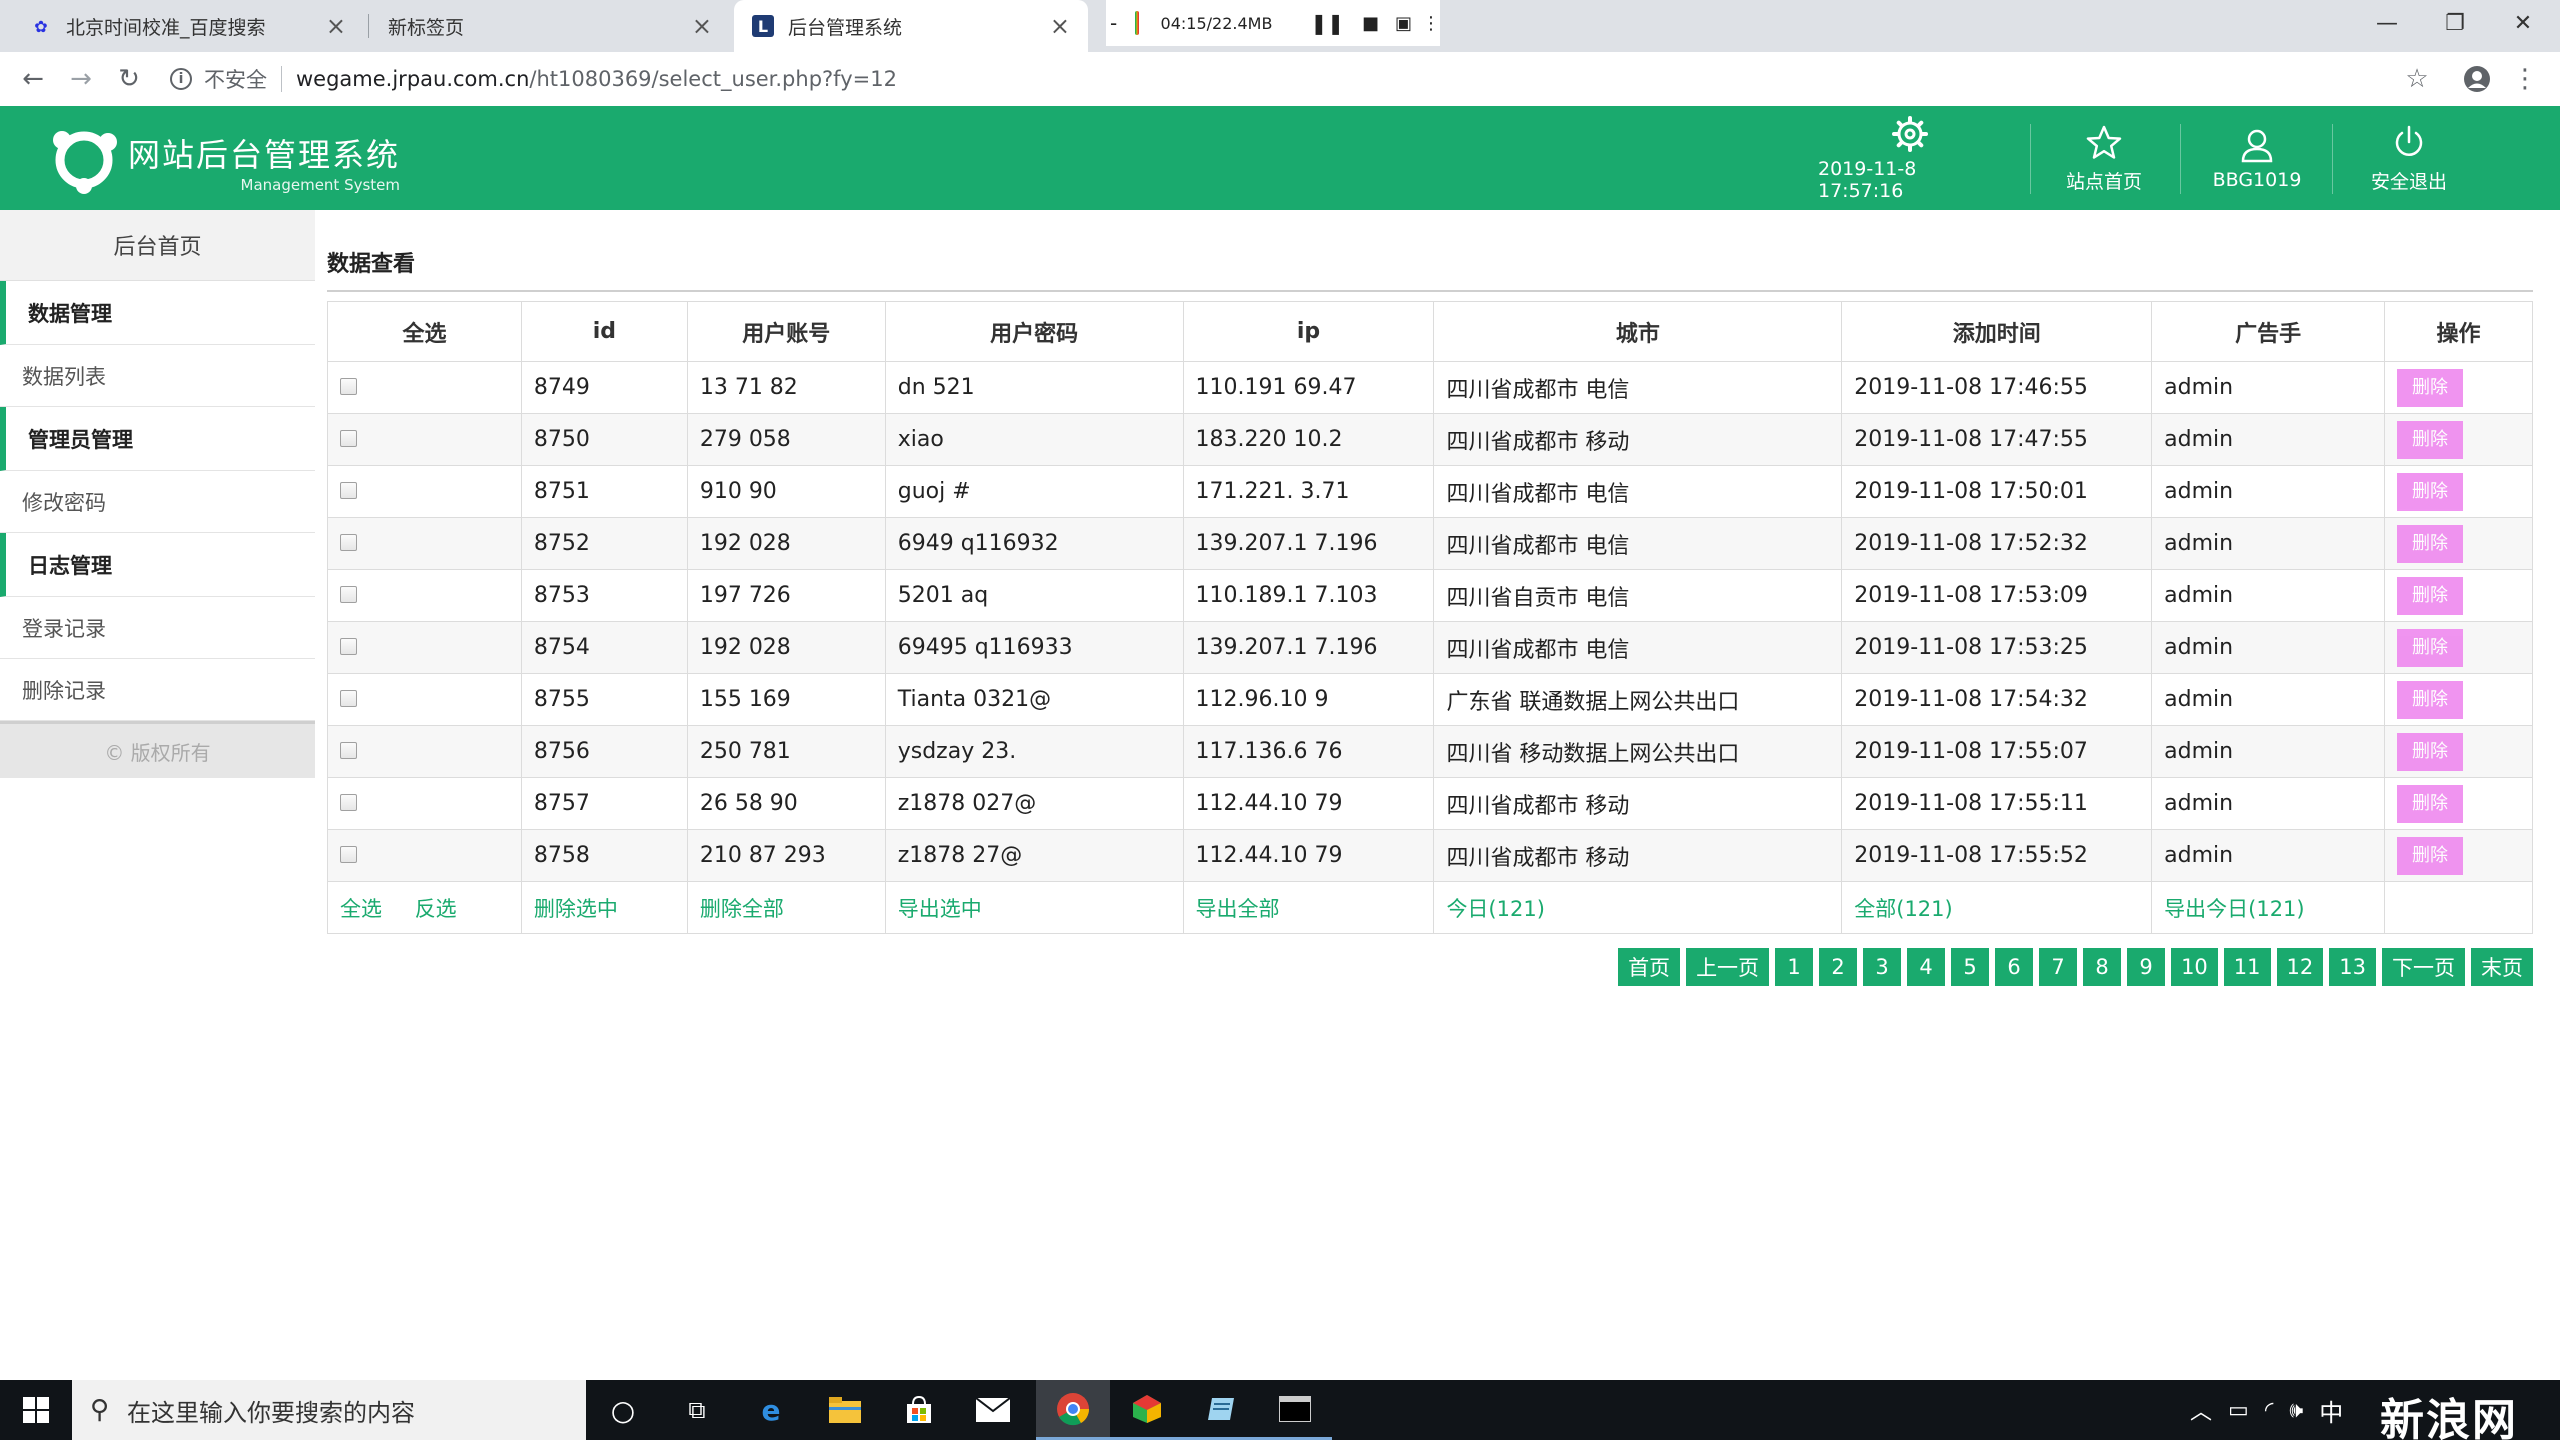  Describe the element at coordinates (1431, 23) in the screenshot. I see `more-icon: ⋮` at that location.